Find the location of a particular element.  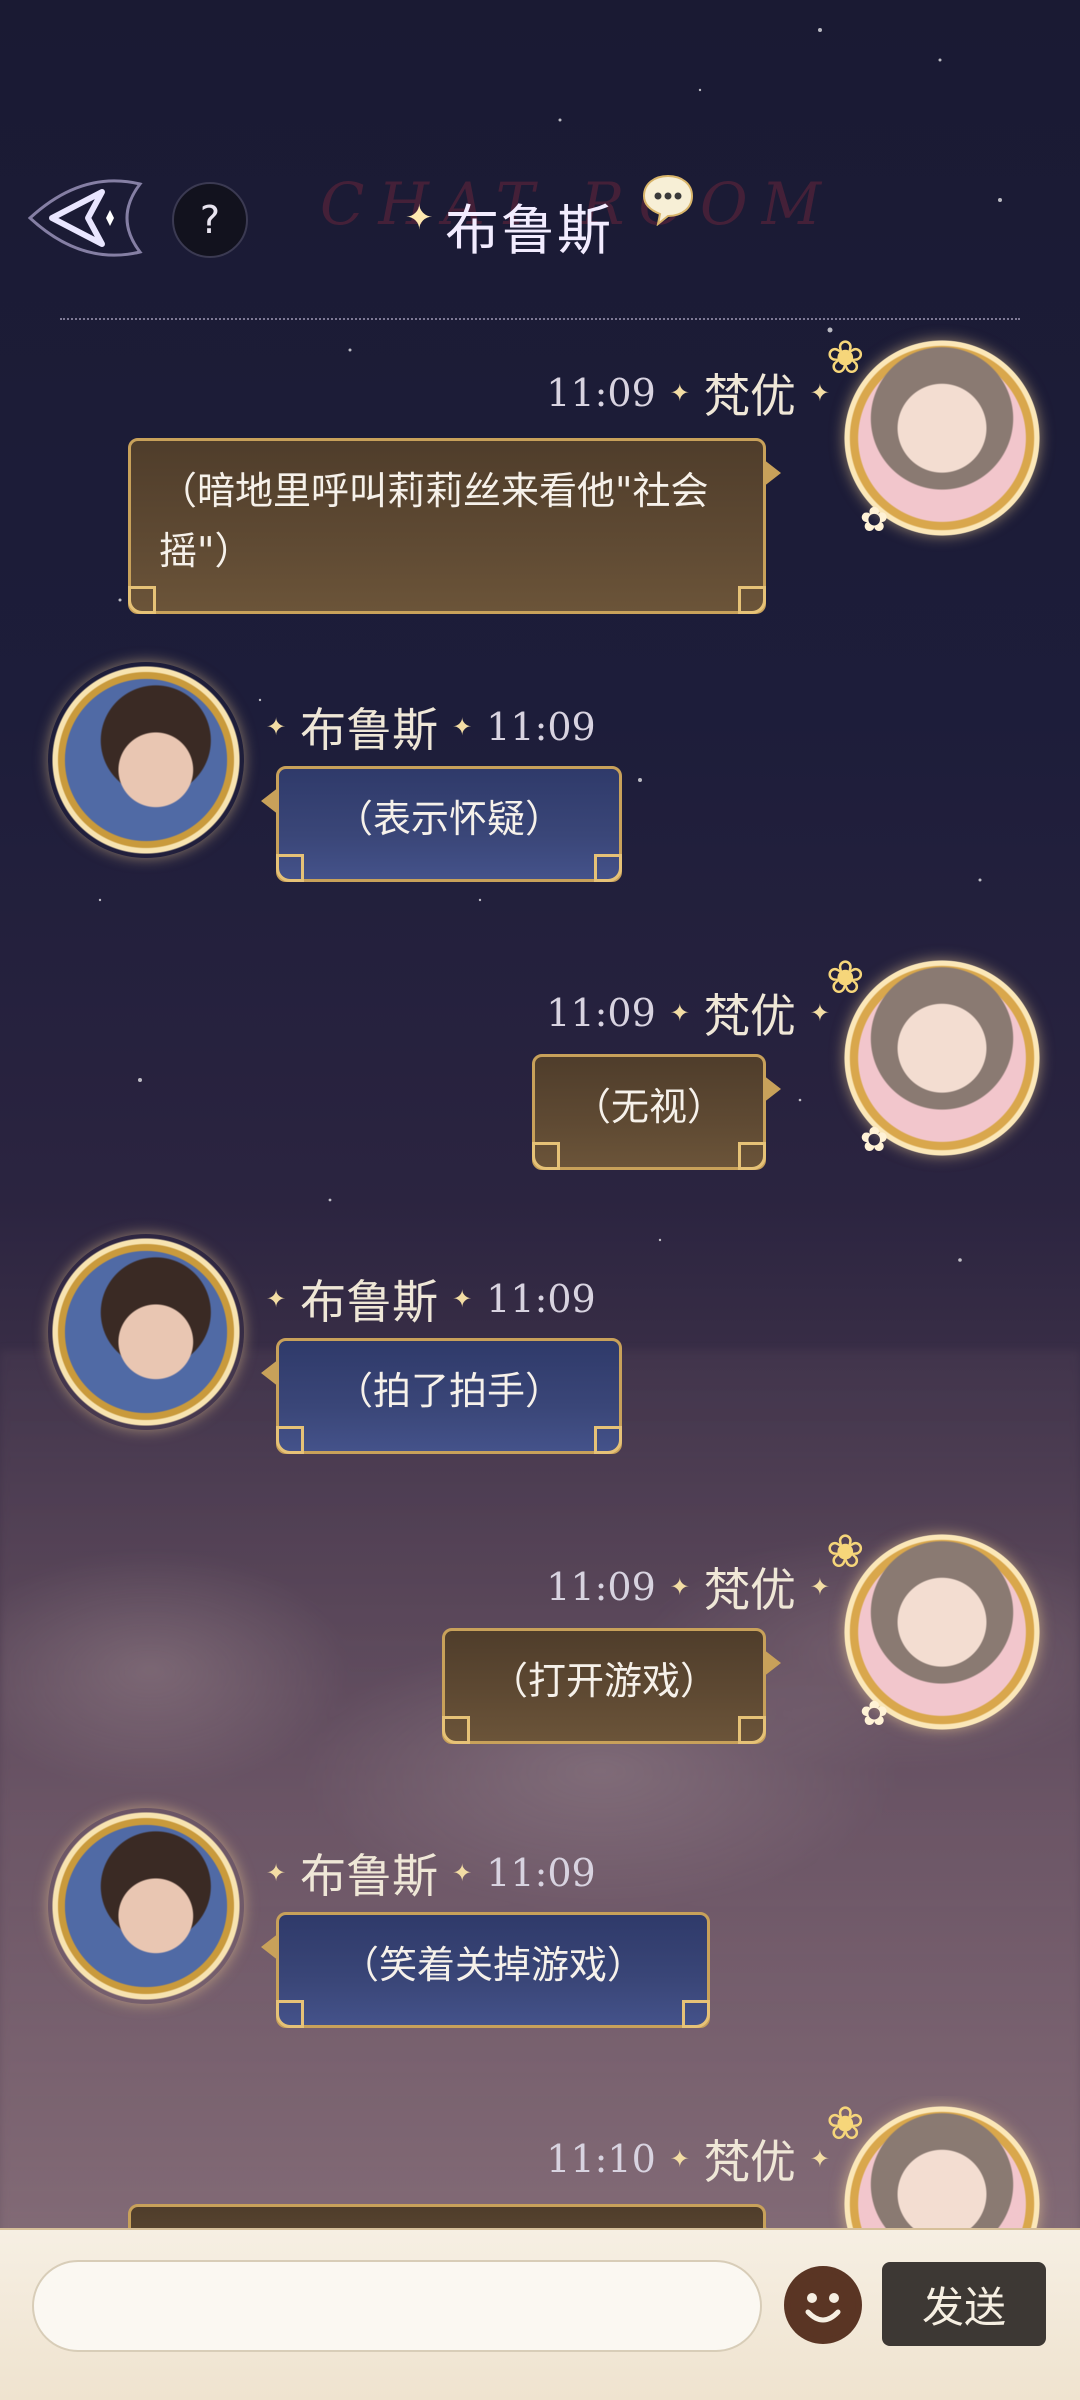

message-bubble: （无视） is located at coordinates (656, 1112).